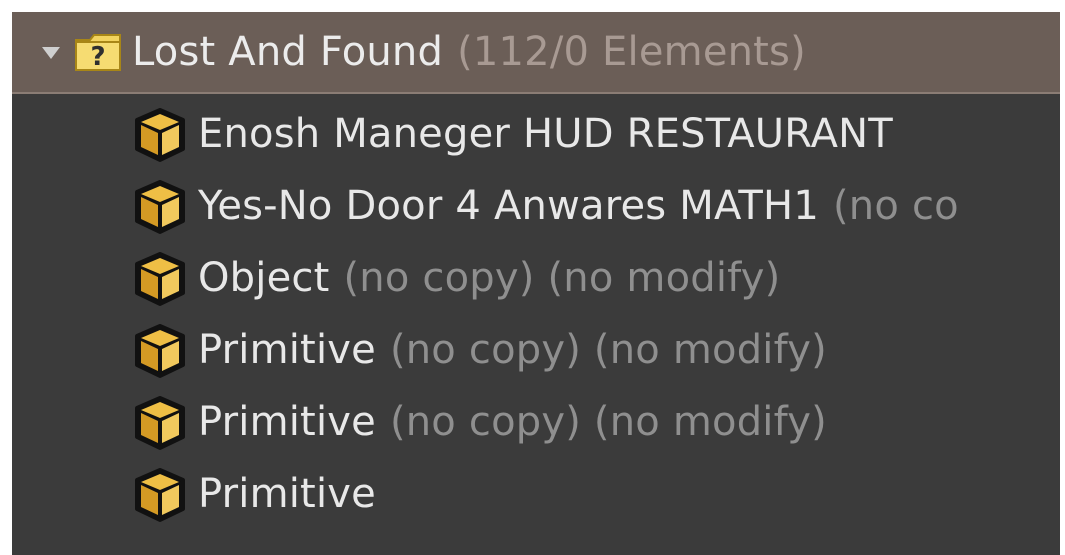 The height and width of the screenshot is (555, 1065). I want to click on item-name: Enosh Maneger HUD RESTAURANT, so click(545, 134).